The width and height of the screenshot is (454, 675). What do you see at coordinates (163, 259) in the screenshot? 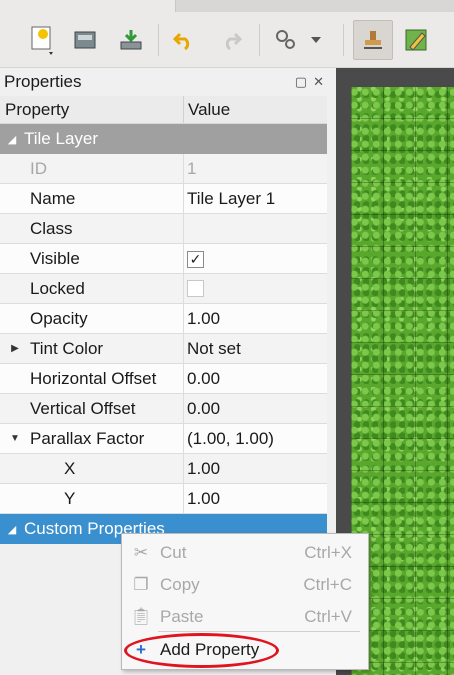
I see `table-row: Visible ✓` at bounding box center [163, 259].